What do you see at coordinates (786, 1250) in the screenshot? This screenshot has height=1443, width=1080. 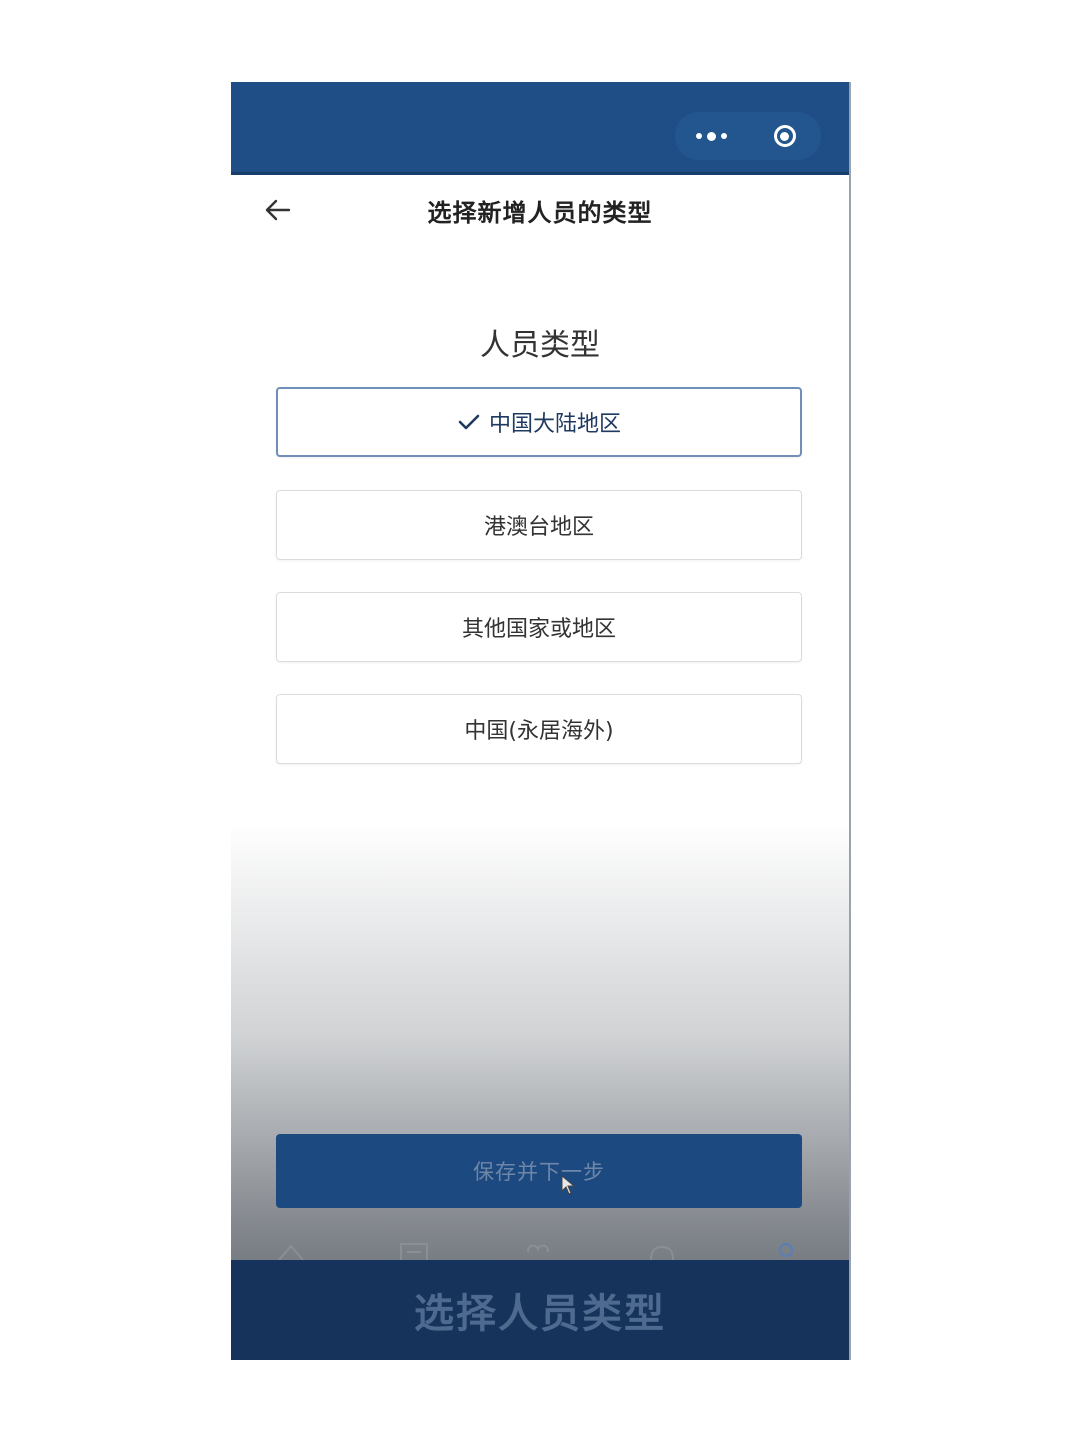 I see `user-icon` at bounding box center [786, 1250].